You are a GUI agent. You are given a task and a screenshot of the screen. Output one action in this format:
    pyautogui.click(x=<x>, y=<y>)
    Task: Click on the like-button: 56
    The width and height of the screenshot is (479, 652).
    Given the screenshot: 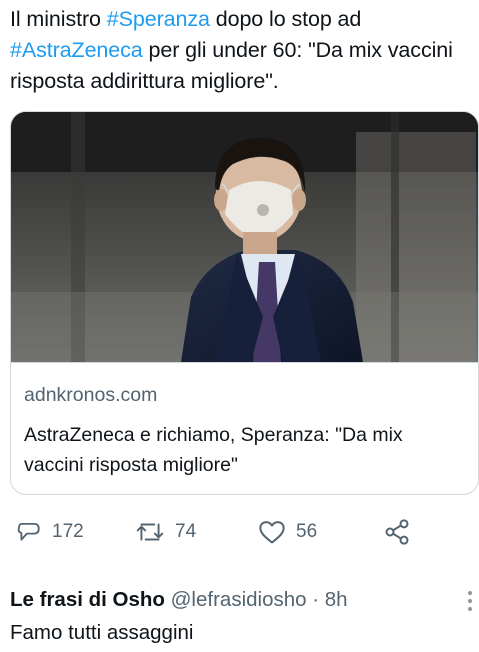 What is the action you would take?
    pyautogui.click(x=287, y=532)
    